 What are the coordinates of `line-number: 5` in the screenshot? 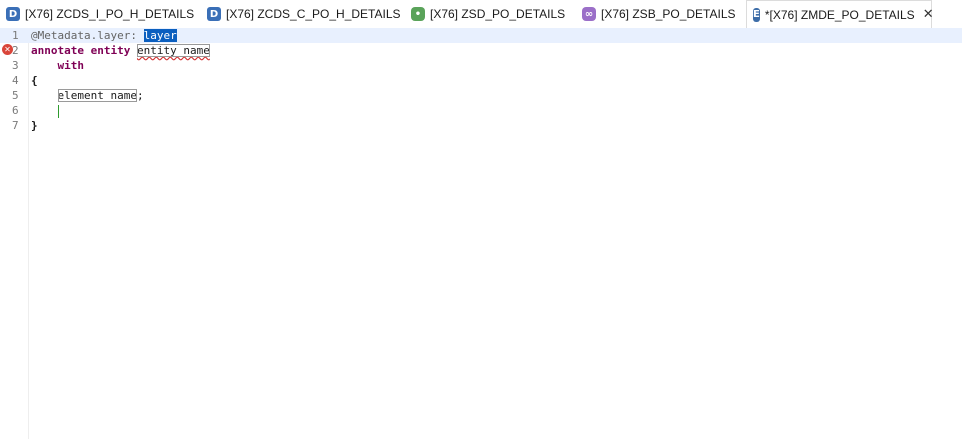 It's located at (15, 95).